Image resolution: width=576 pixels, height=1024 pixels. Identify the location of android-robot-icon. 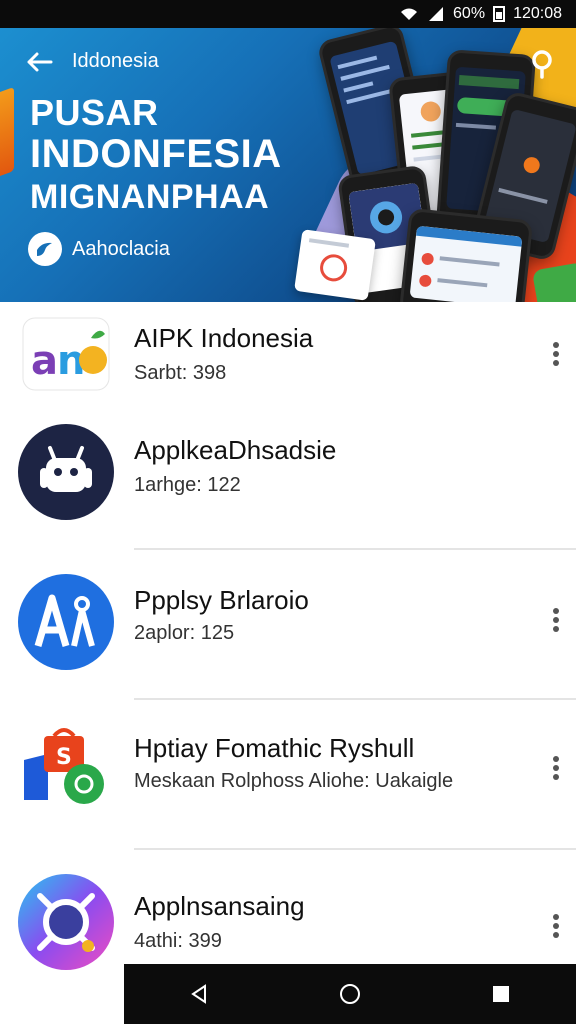
(66, 472).